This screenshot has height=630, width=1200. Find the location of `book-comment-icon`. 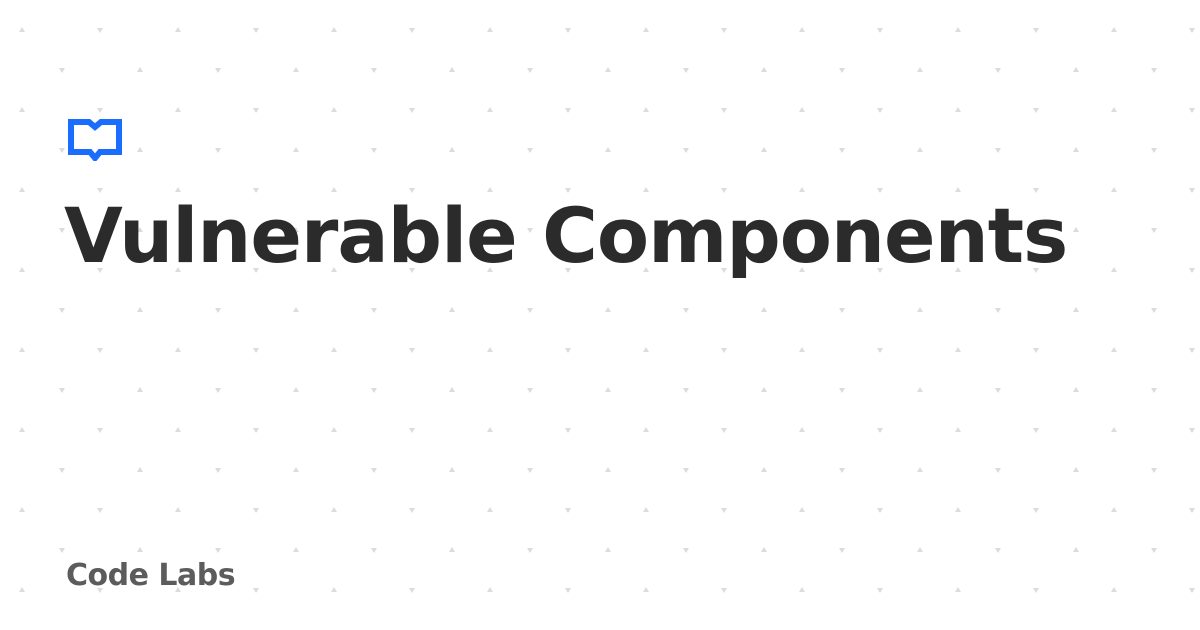

book-comment-icon is located at coordinates (95, 140).